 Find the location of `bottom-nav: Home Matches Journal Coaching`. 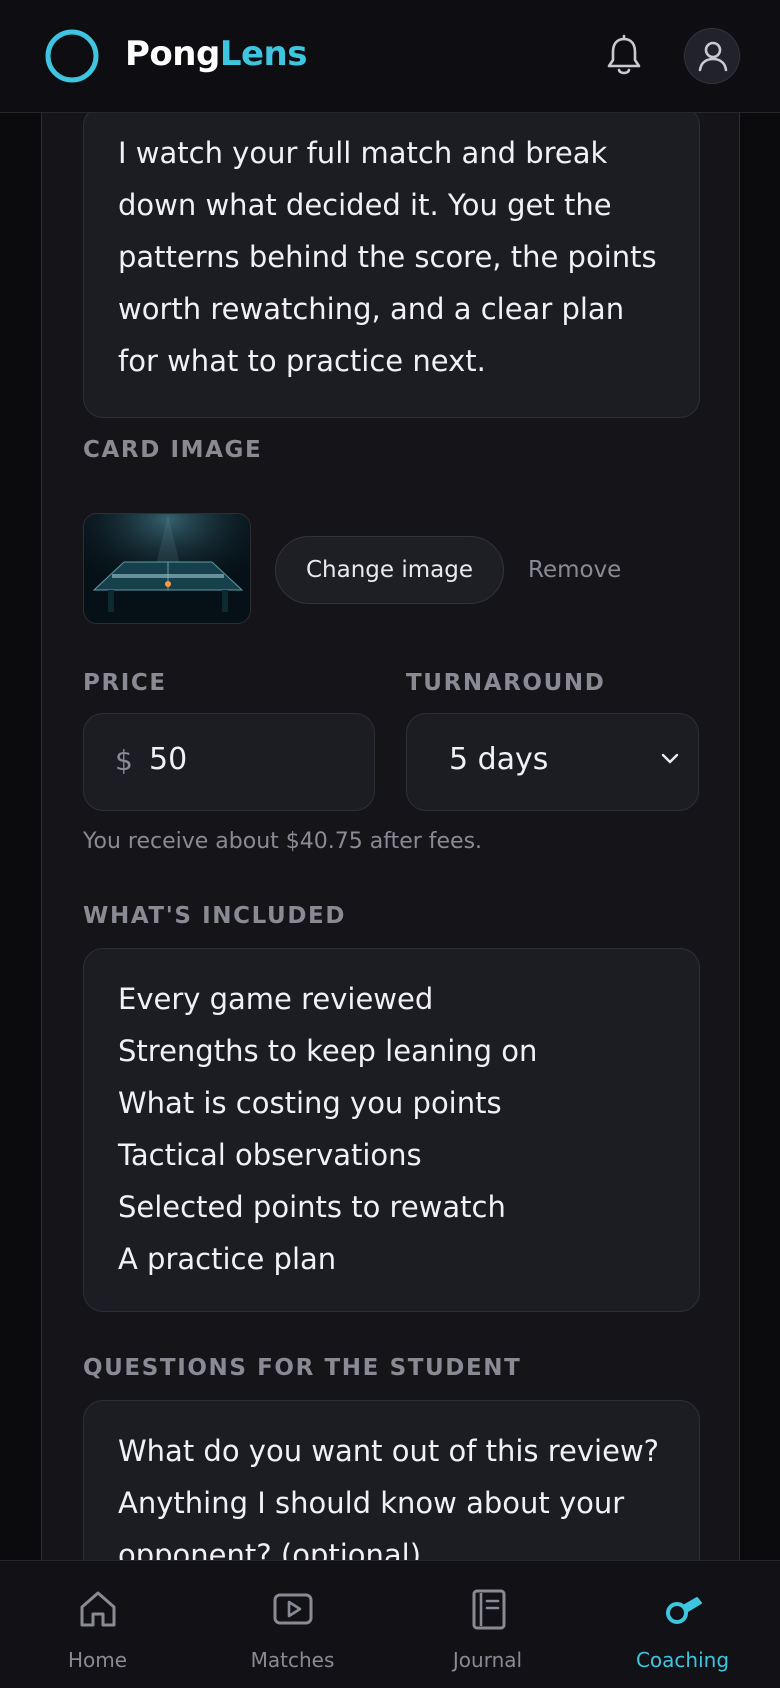

bottom-nav: Home Matches Journal Coaching is located at coordinates (390, 1624).